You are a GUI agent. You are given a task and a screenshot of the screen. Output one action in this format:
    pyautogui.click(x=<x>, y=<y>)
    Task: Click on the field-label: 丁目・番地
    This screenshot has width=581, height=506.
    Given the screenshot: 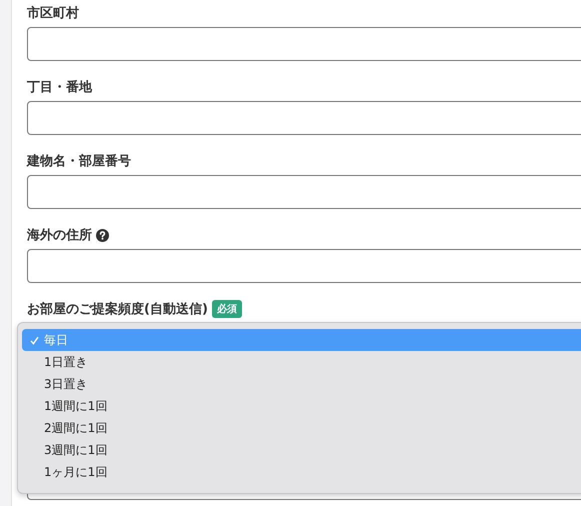 What is the action you would take?
    pyautogui.click(x=59, y=87)
    